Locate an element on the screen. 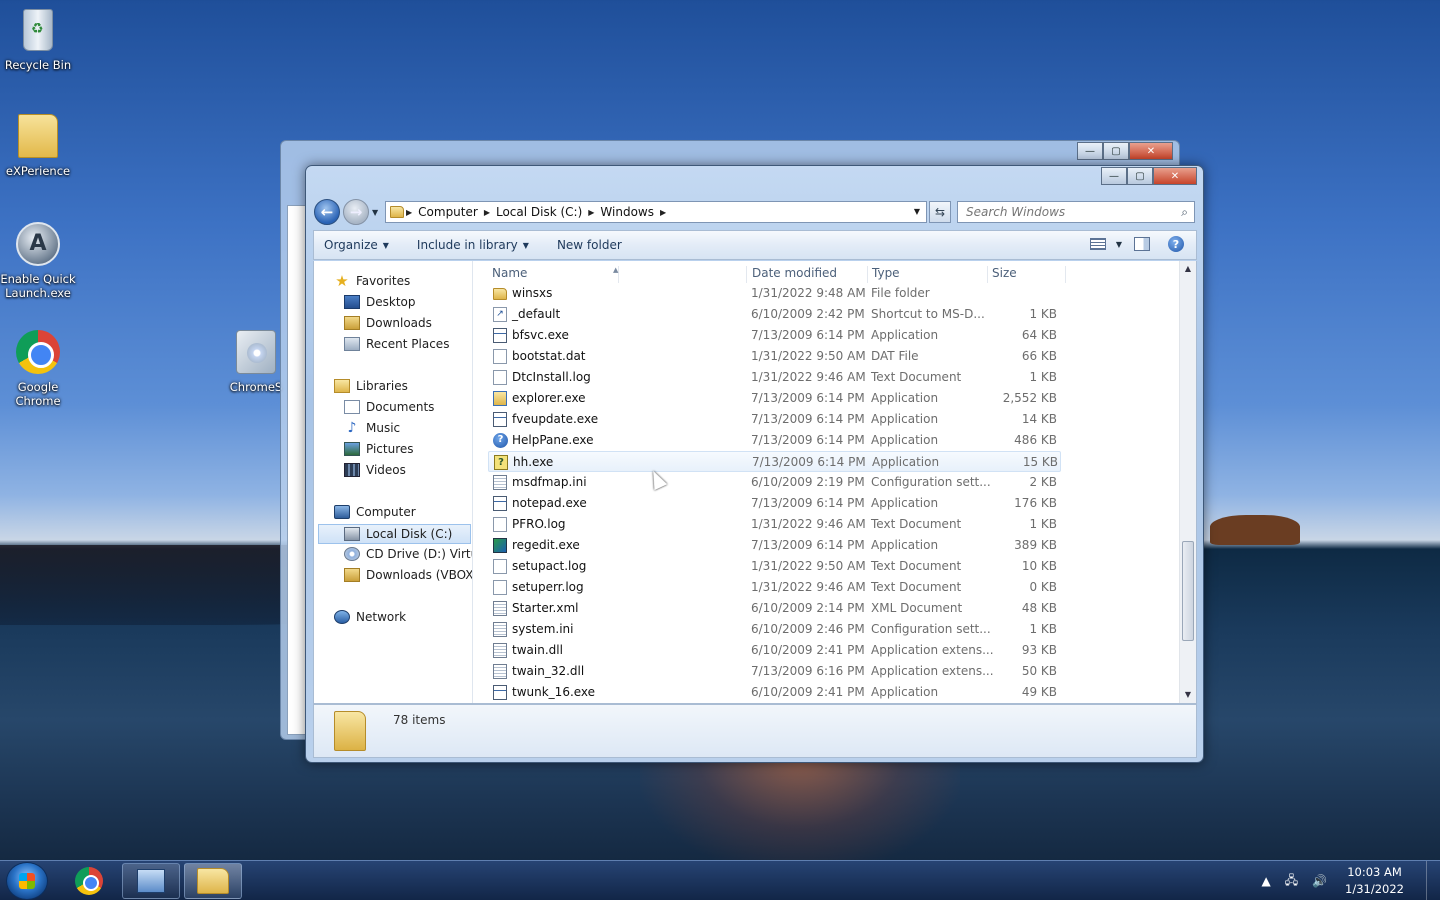 The height and width of the screenshot is (900, 1440). breadcrumb-windows: Windows is located at coordinates (627, 212).